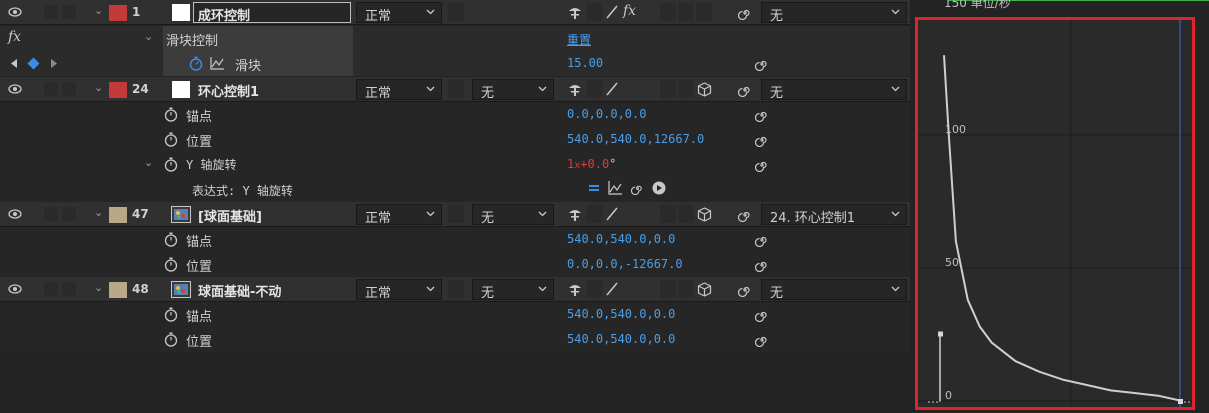 The image size is (1209, 413). I want to click on rotation-value: 1x+0.0°, so click(591, 164).